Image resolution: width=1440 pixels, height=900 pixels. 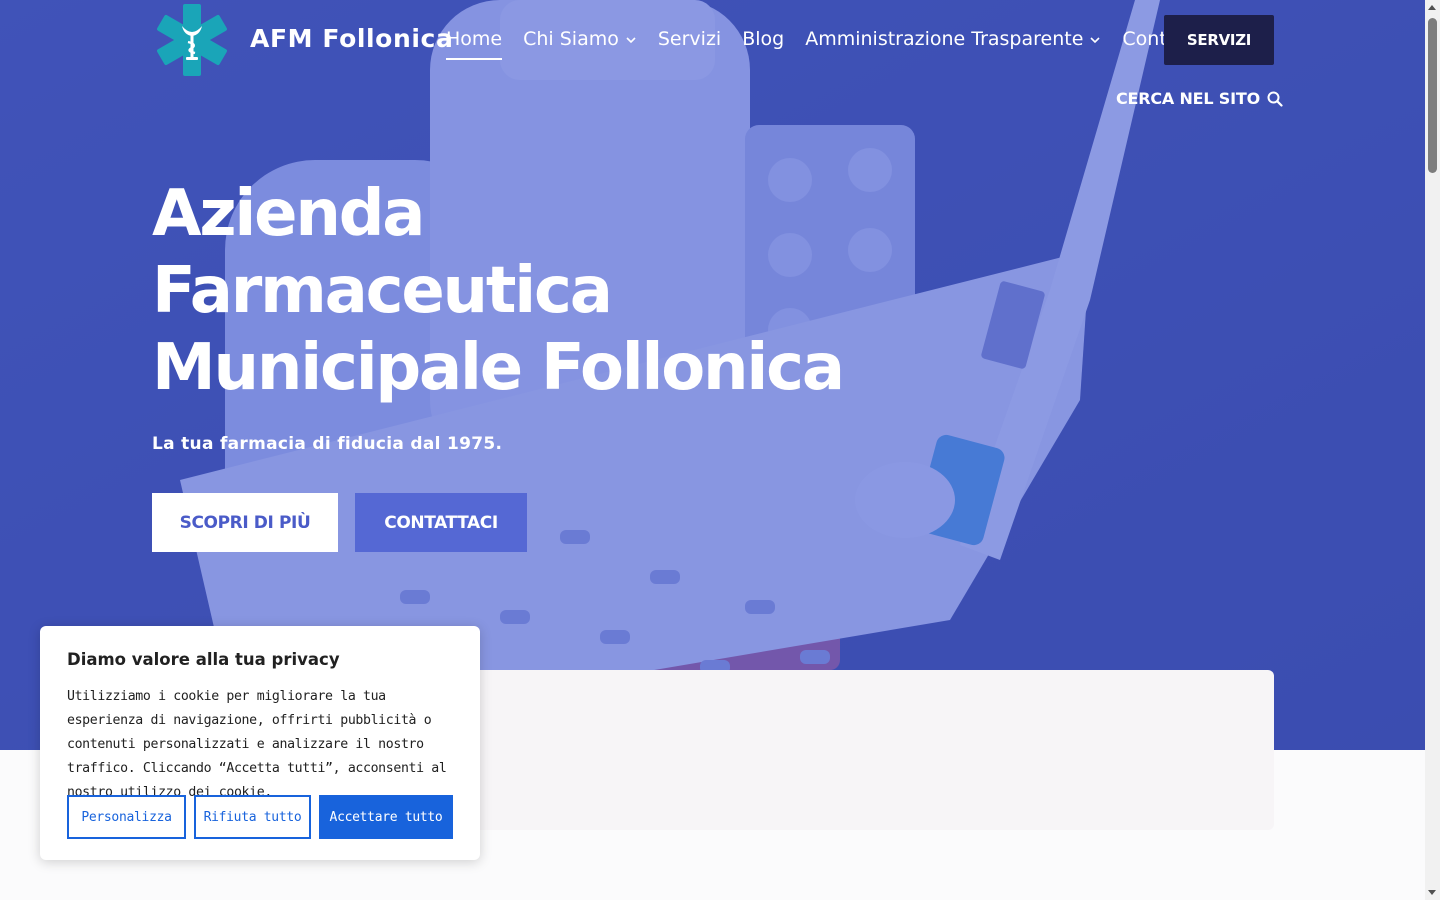 I want to click on contattaci-button: CONTATTACI, so click(x=441, y=522).